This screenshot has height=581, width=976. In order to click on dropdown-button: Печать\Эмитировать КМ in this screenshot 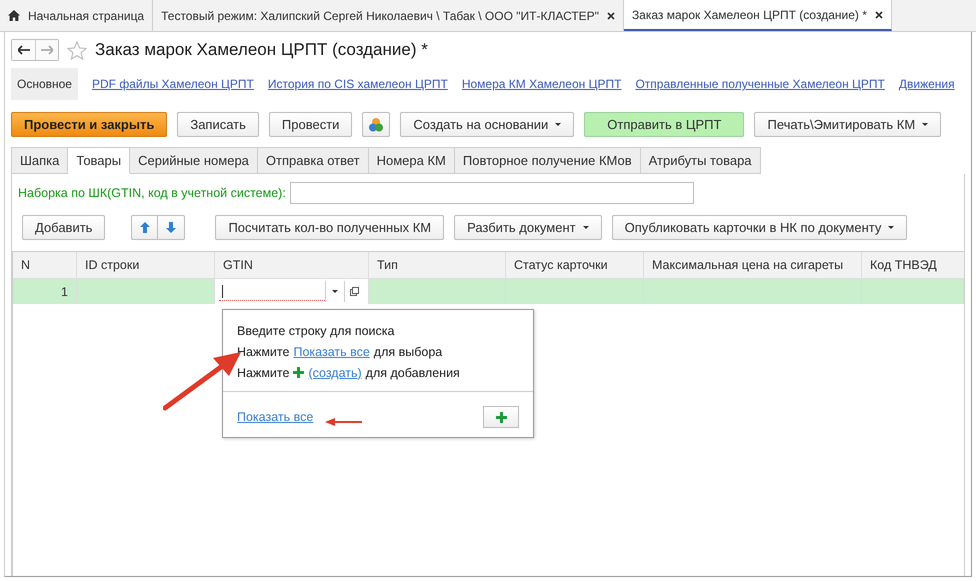, I will do `click(848, 124)`.